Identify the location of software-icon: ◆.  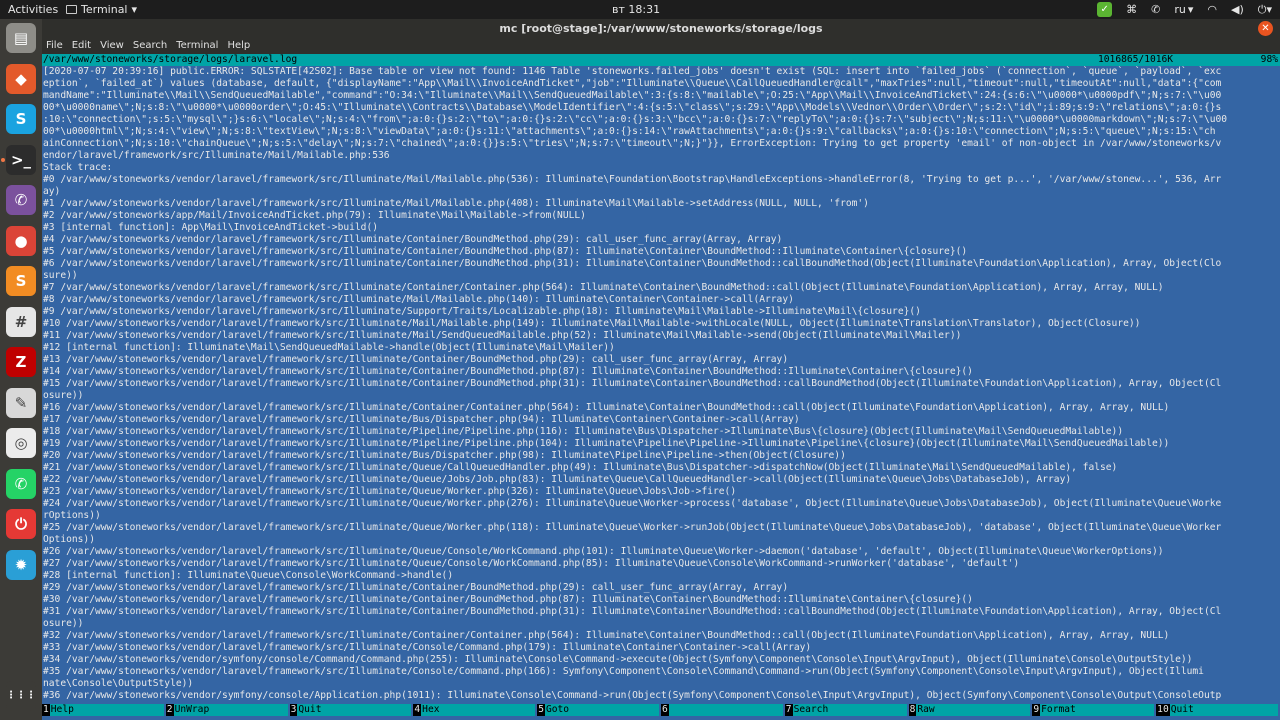
(21, 78).